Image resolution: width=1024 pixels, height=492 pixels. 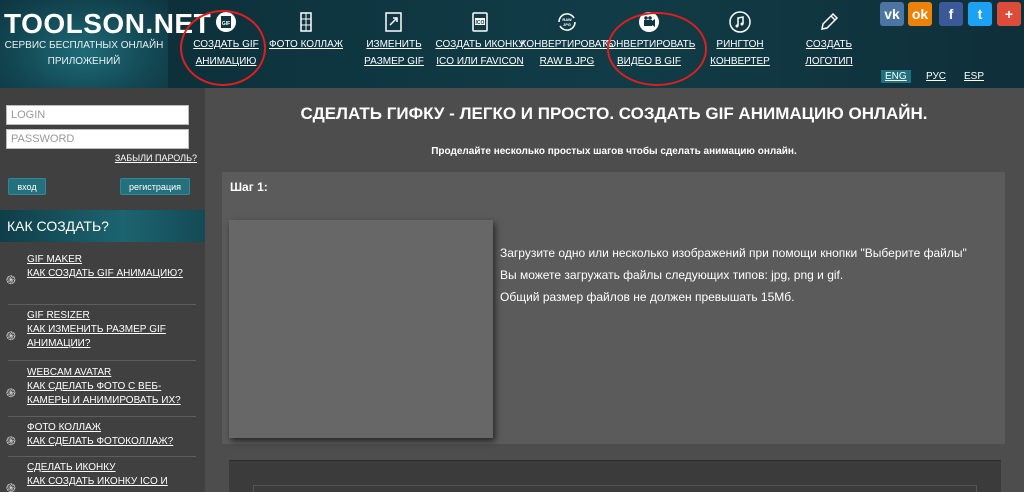 I want to click on sidebar-item-desc: КАК ИЗМЕНИТЬ РАЗМЕР GIF АНИМАЦИИ?, so click(x=113, y=337).